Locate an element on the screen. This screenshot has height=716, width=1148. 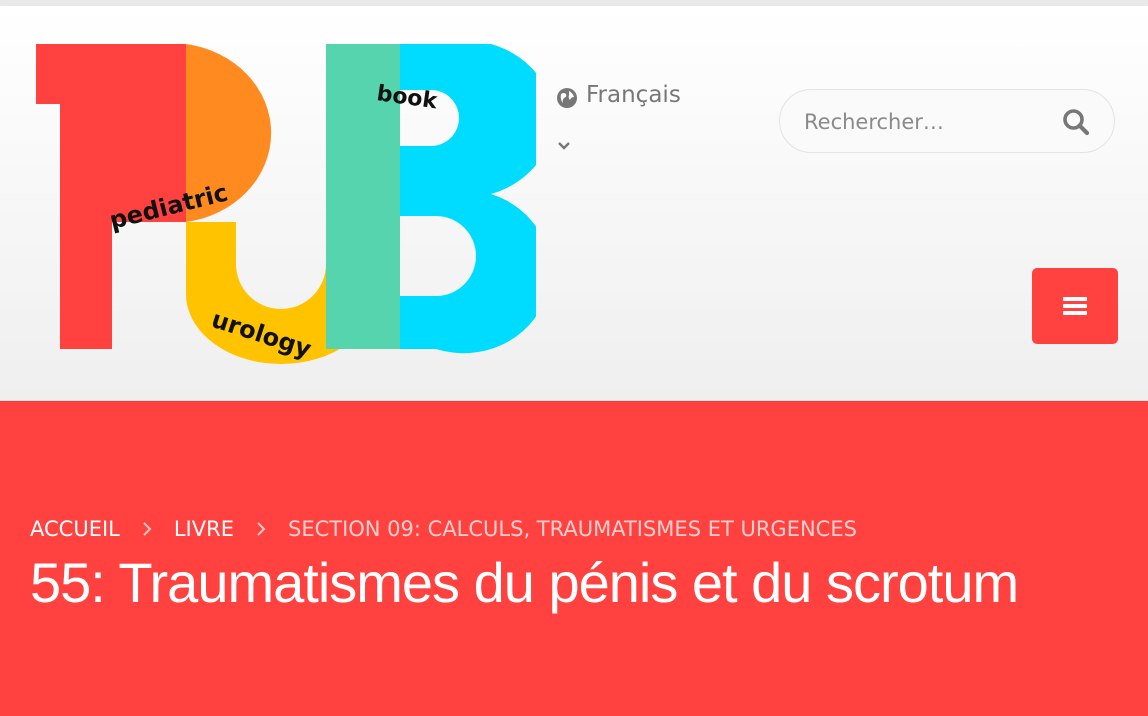
hamburger-menu-icon is located at coordinates (1075, 306).